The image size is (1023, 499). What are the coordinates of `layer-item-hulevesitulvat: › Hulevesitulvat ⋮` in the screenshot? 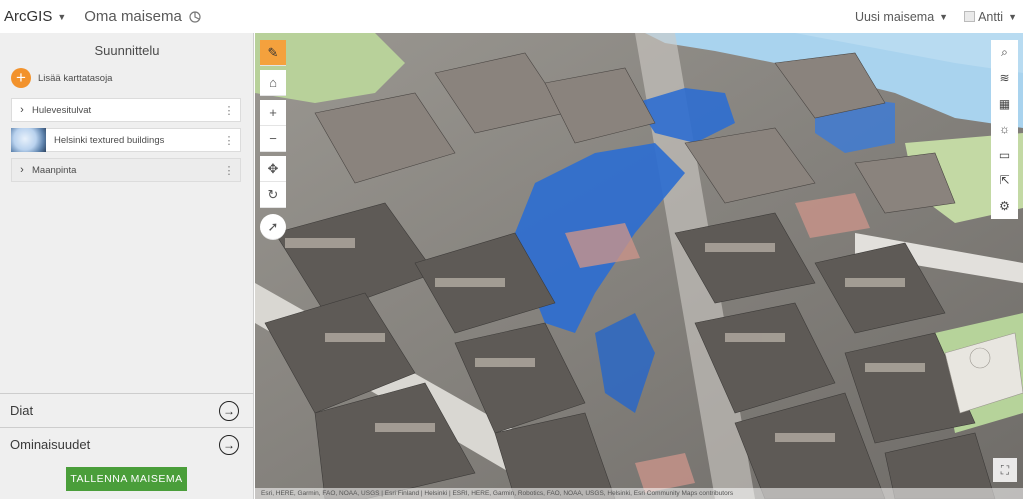 It's located at (126, 110).